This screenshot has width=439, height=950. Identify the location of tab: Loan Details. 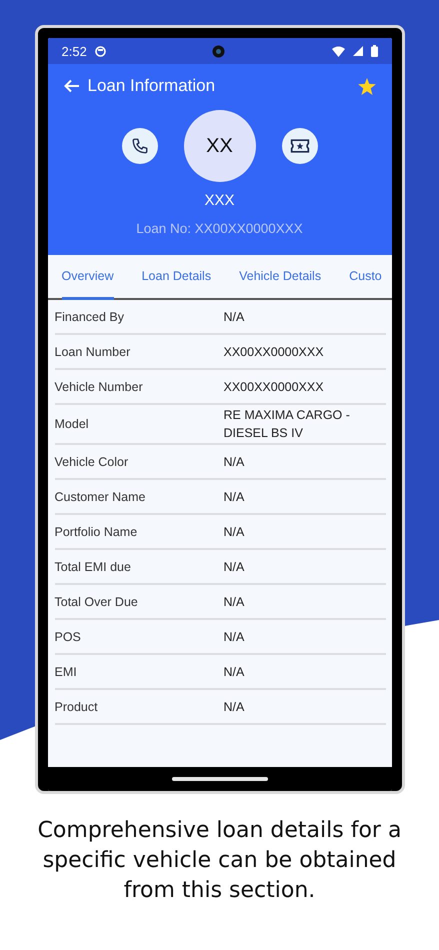
(177, 277).